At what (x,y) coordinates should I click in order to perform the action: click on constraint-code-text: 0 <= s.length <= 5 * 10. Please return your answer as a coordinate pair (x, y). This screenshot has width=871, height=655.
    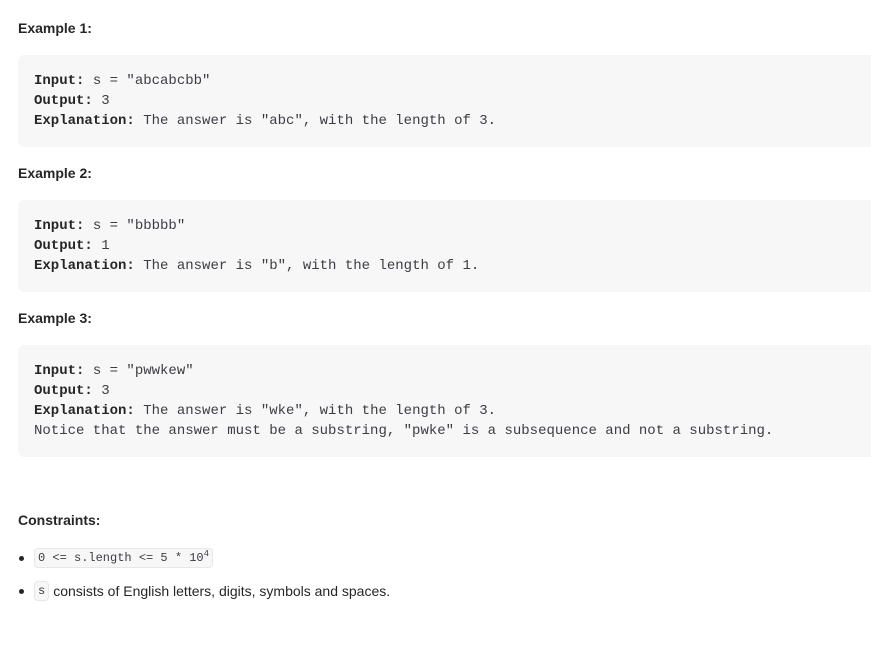
    Looking at the image, I should click on (121, 558).